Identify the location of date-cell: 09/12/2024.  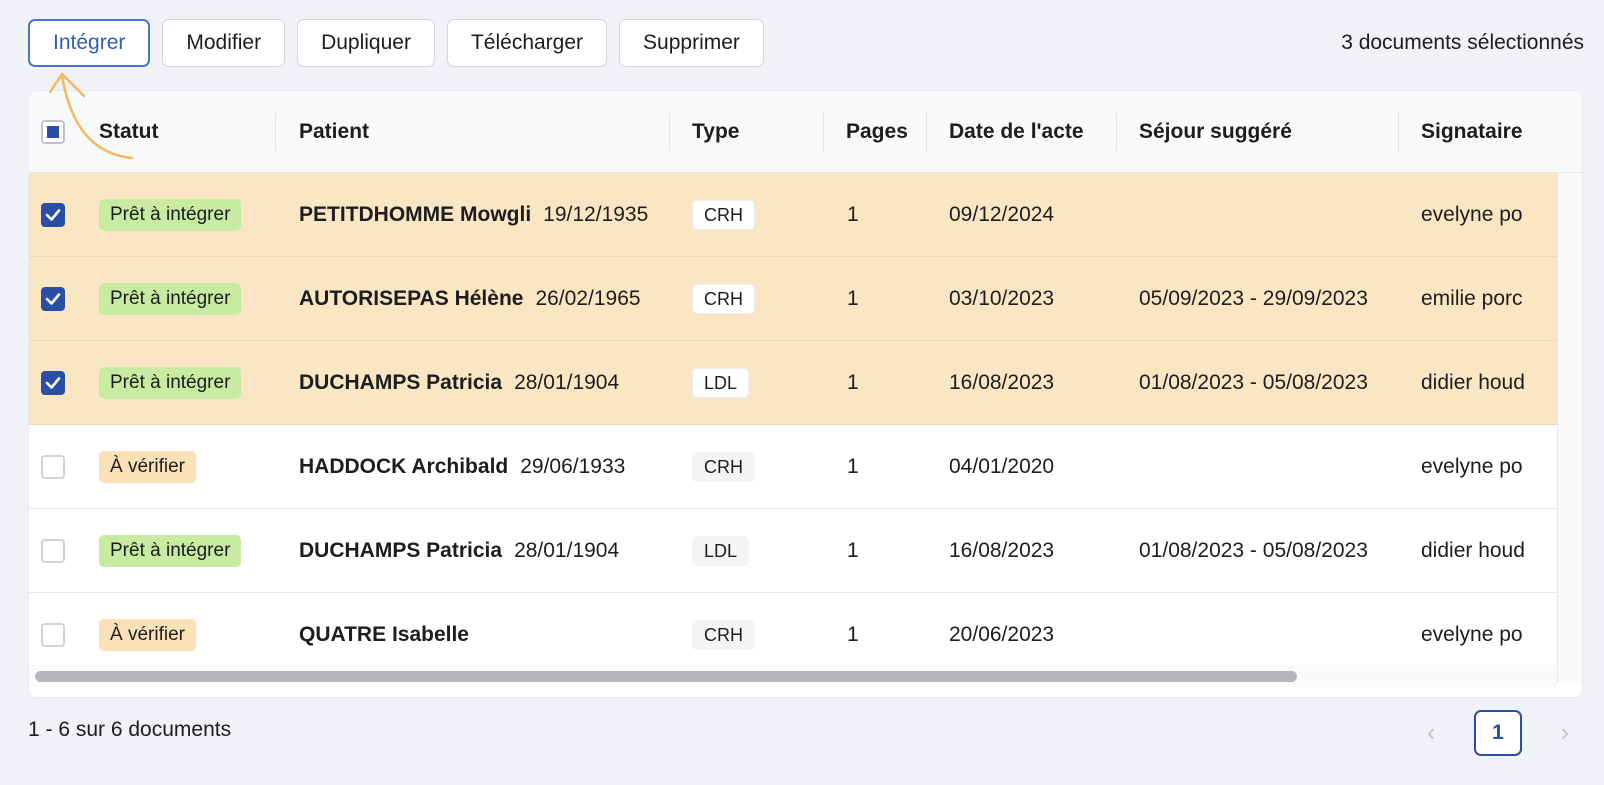
(1002, 214).